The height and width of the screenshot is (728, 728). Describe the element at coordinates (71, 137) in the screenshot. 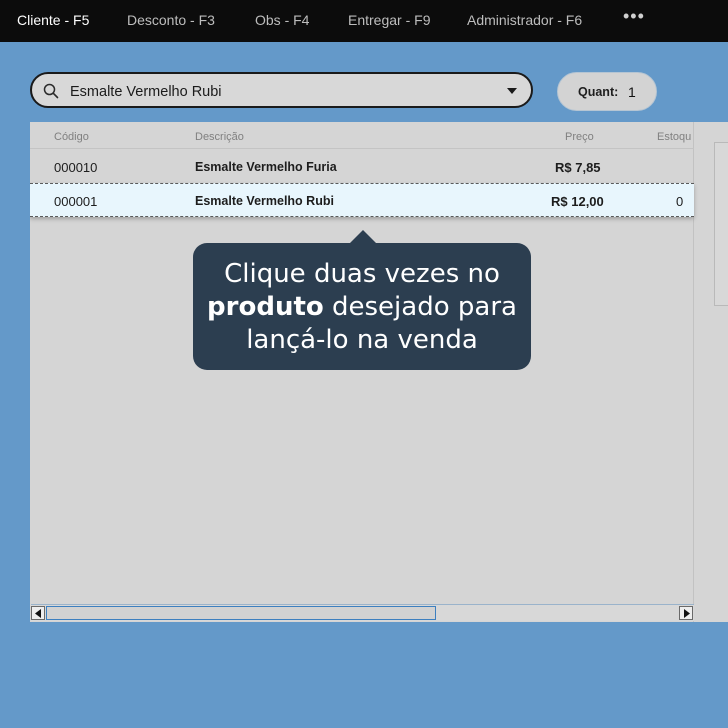

I see `column-header-codigo: Código` at that location.